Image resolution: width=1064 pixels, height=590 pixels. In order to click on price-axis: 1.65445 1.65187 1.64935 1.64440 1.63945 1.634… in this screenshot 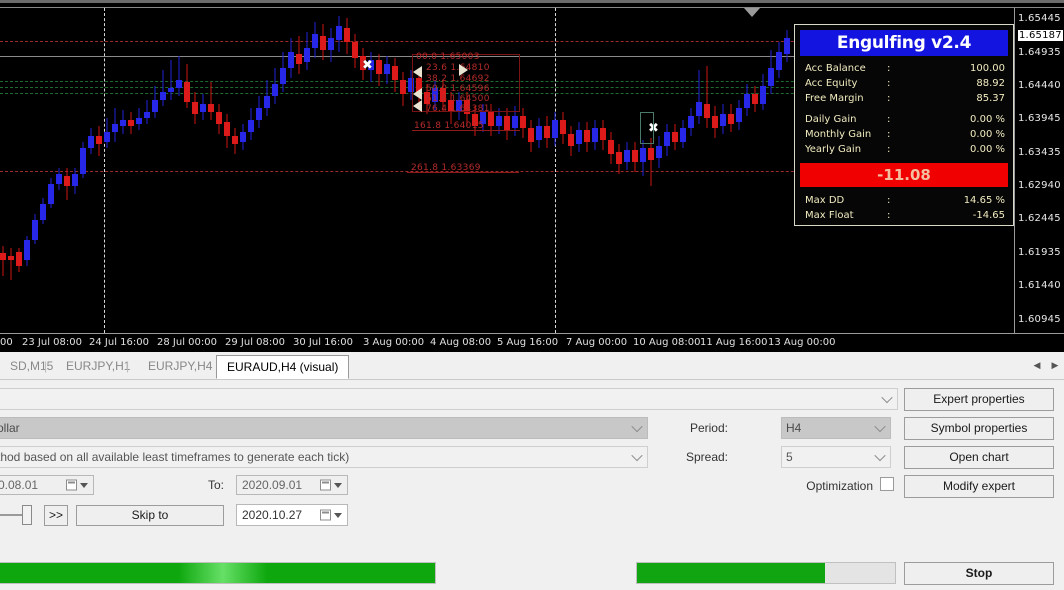, I will do `click(1039, 170)`.